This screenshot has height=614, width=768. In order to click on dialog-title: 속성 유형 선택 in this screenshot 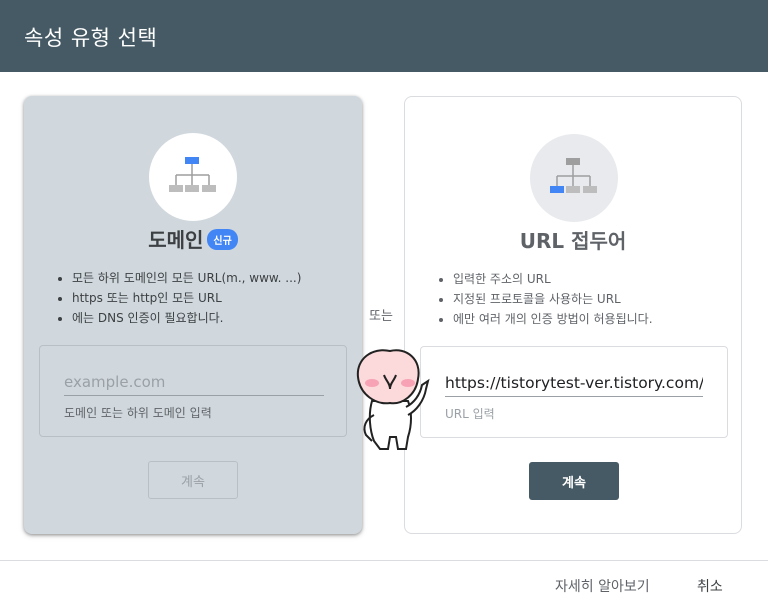, I will do `click(91, 38)`.